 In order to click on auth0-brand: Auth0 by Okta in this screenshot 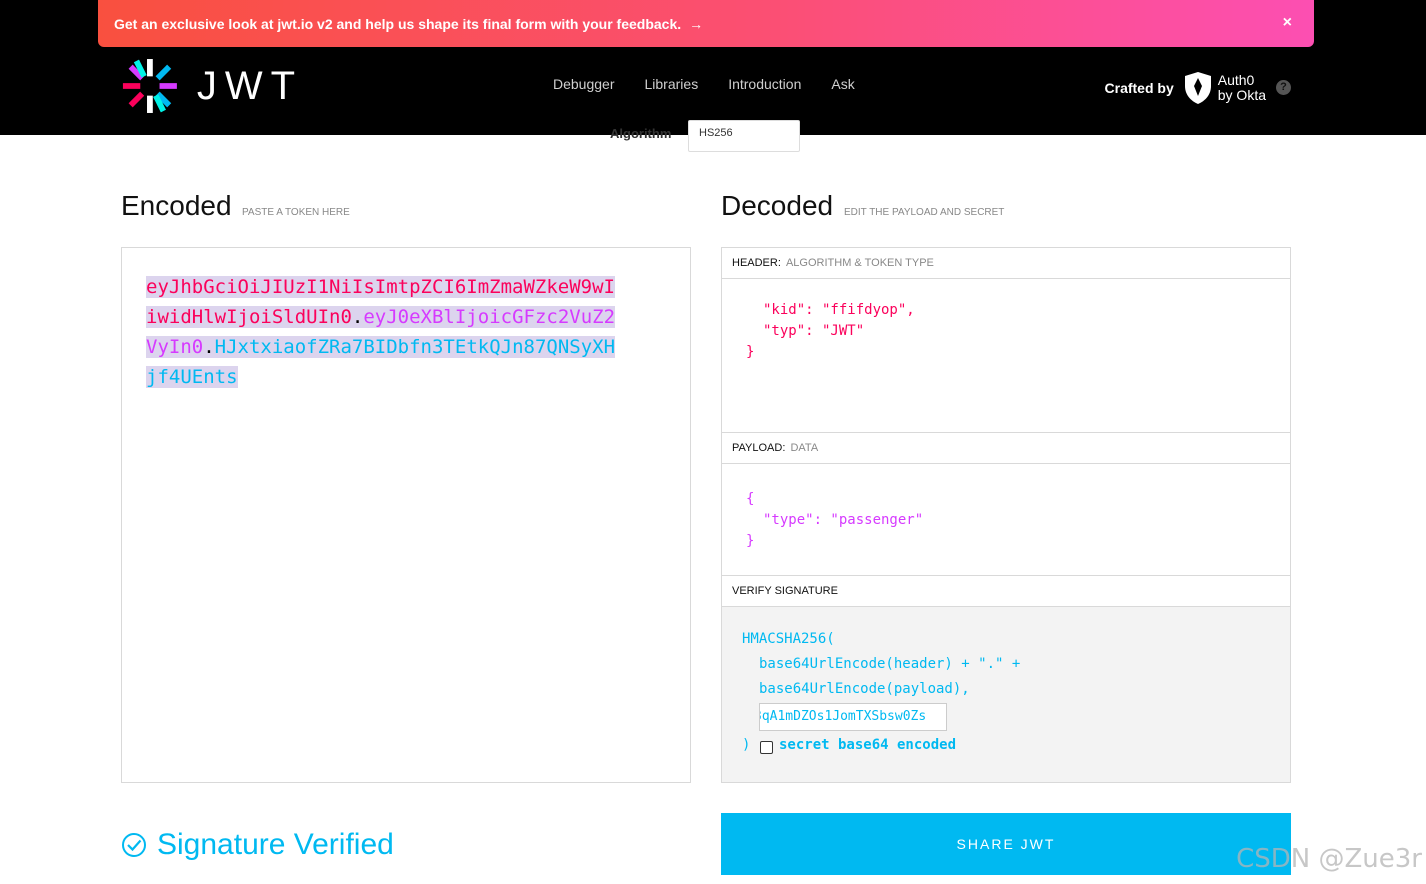, I will do `click(1242, 88)`.